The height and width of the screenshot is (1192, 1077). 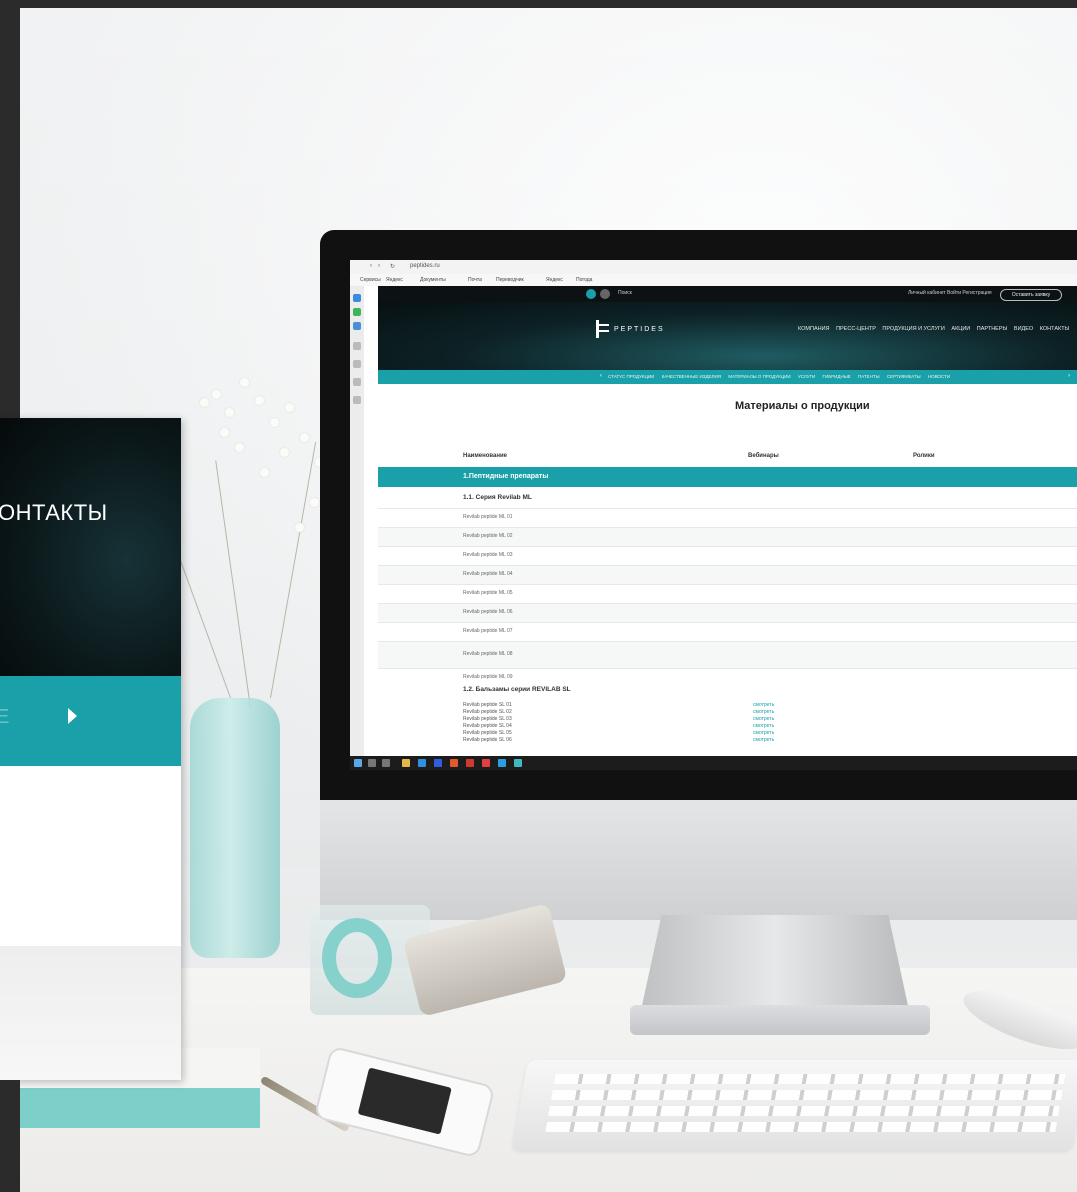 What do you see at coordinates (404, 1101) in the screenshot?
I see `phone-screen` at bounding box center [404, 1101].